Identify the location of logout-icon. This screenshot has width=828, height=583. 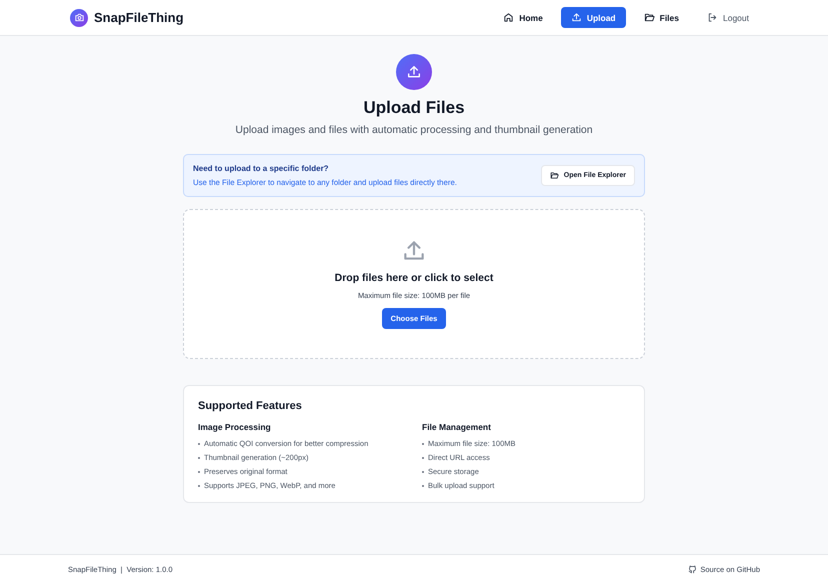
(712, 17).